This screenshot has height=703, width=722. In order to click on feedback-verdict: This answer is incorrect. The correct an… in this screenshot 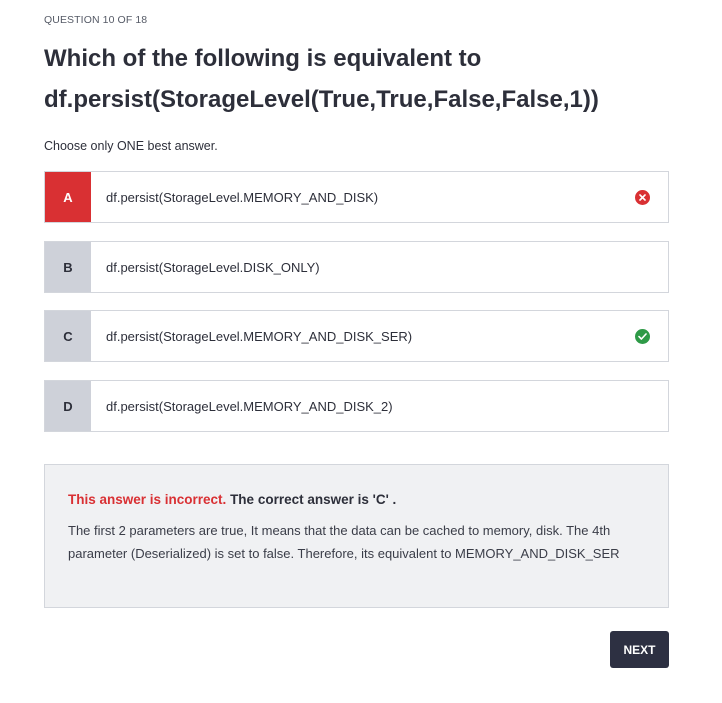, I will do `click(357, 500)`.